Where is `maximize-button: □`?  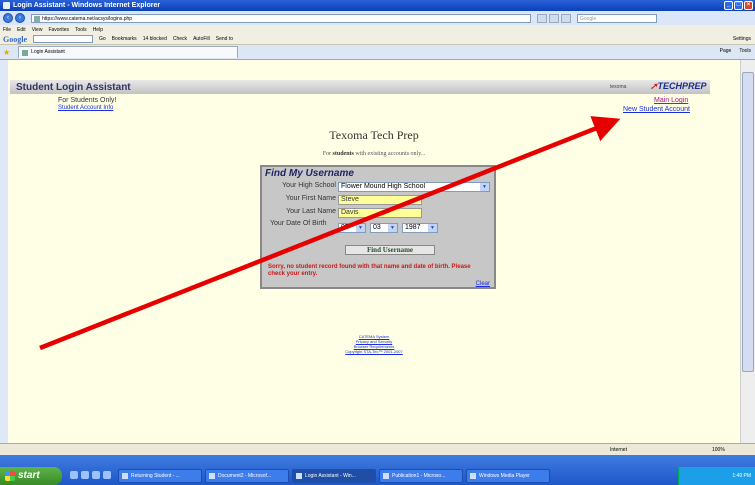
maximize-button: □ is located at coordinates (738, 5).